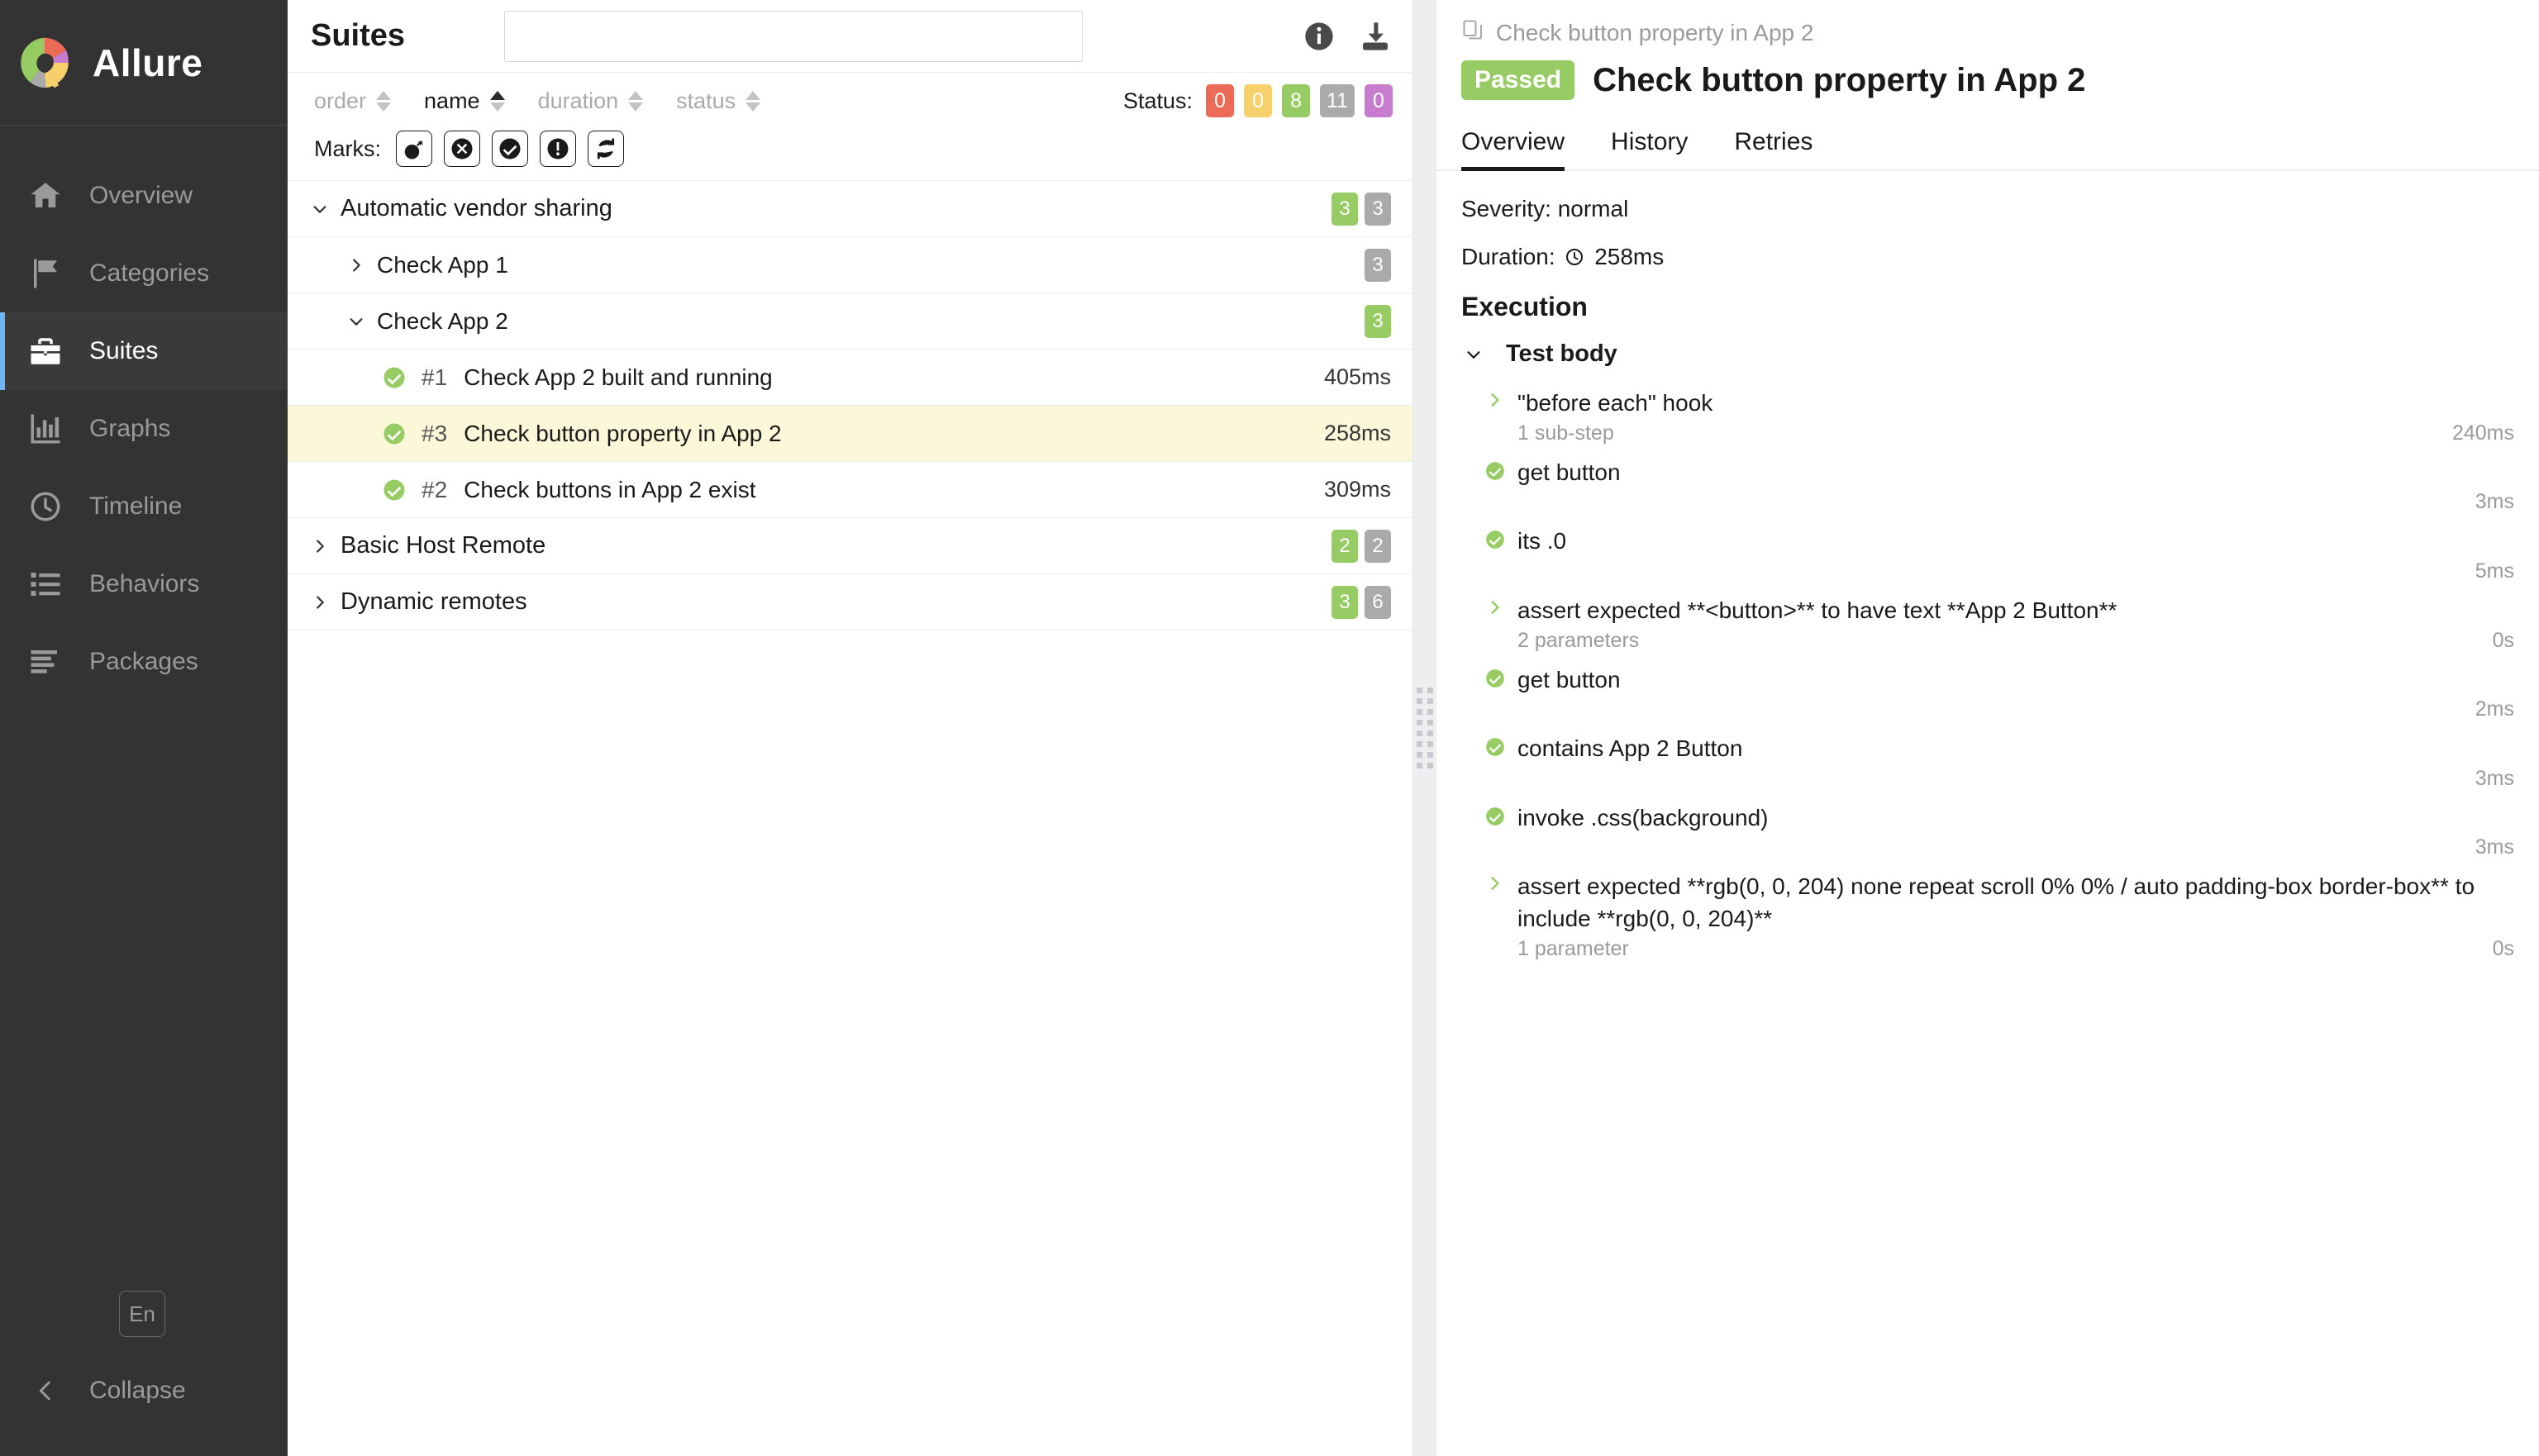  I want to click on count-badge-skipped: 6, so click(1378, 602).